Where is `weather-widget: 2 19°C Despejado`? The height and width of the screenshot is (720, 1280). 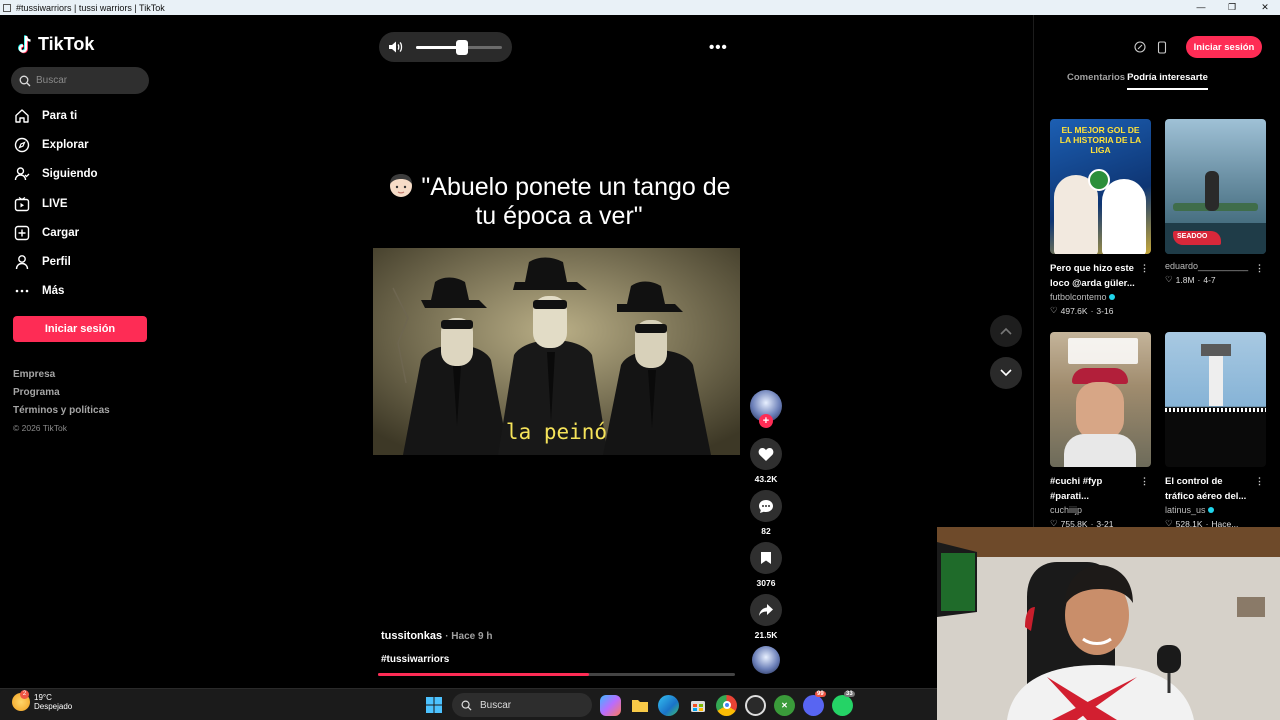 weather-widget: 2 19°C Despejado is located at coordinates (42, 700).